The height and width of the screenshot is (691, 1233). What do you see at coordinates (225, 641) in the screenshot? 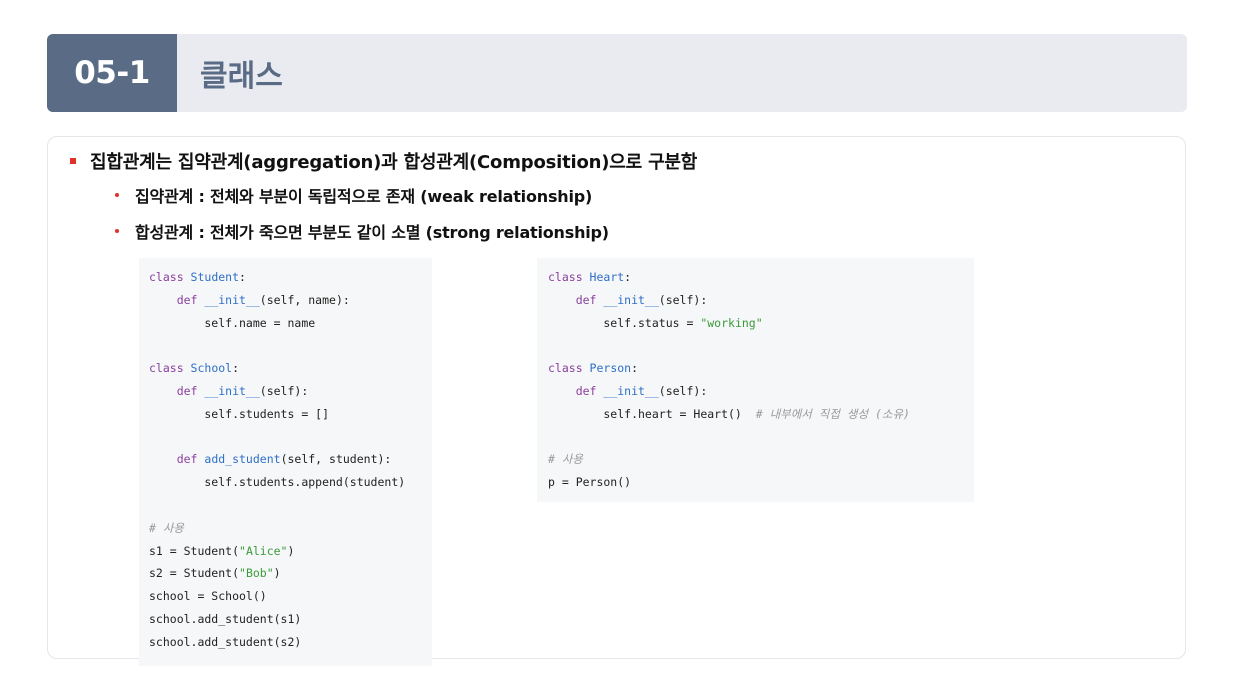
I see `code-token: school.add_student(s2)` at bounding box center [225, 641].